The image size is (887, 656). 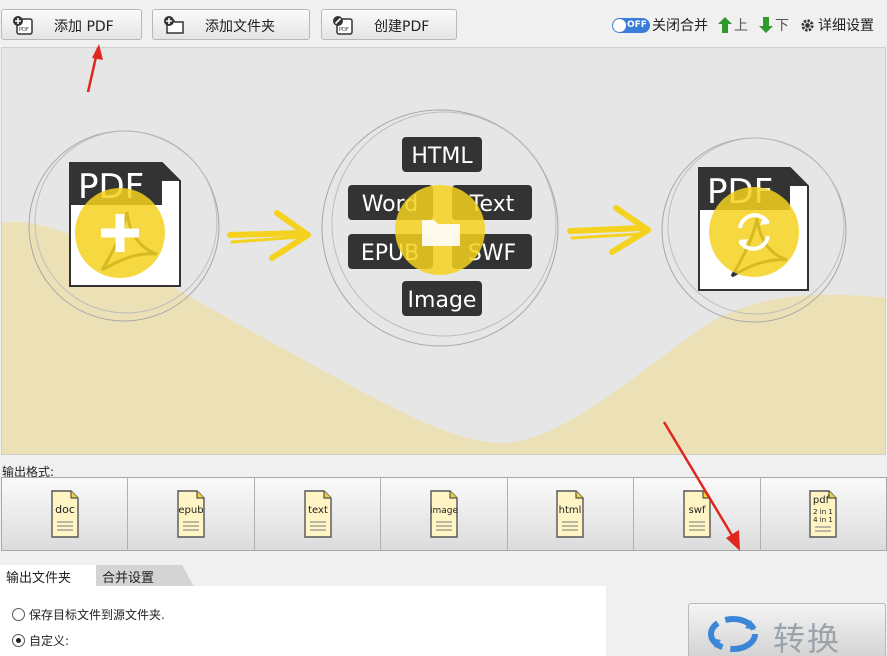 What do you see at coordinates (733, 634) in the screenshot?
I see `convert-refresh-icon` at bounding box center [733, 634].